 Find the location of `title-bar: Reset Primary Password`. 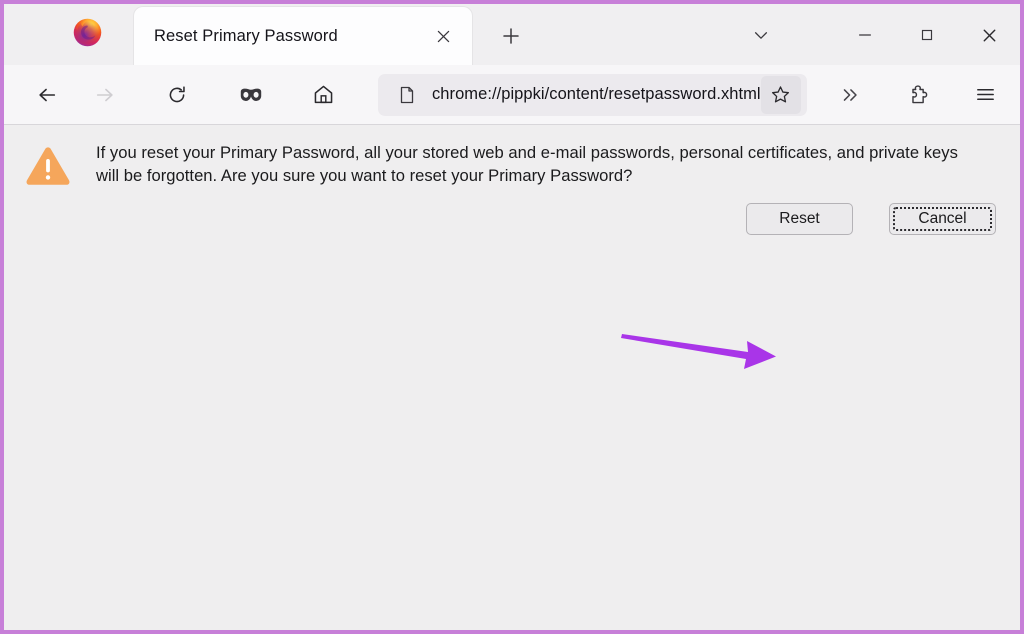

title-bar: Reset Primary Password is located at coordinates (512, 32).